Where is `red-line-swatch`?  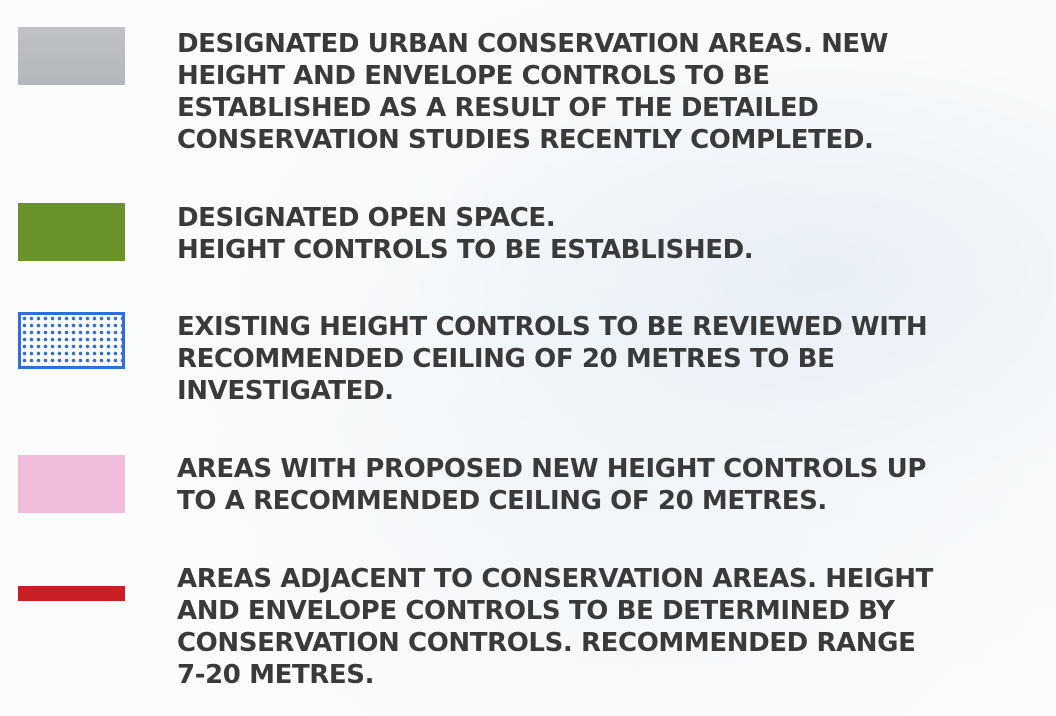
red-line-swatch is located at coordinates (71, 593).